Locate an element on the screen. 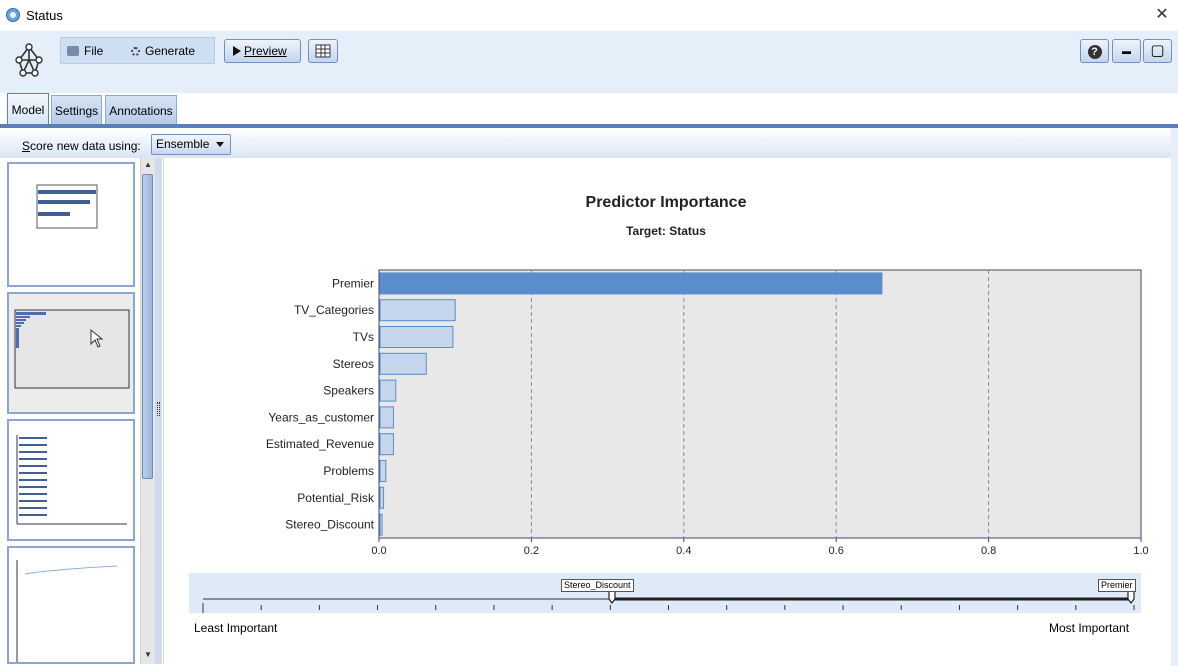 This screenshot has width=1178, height=666. thumbnail-accuracy-line is located at coordinates (71, 605).